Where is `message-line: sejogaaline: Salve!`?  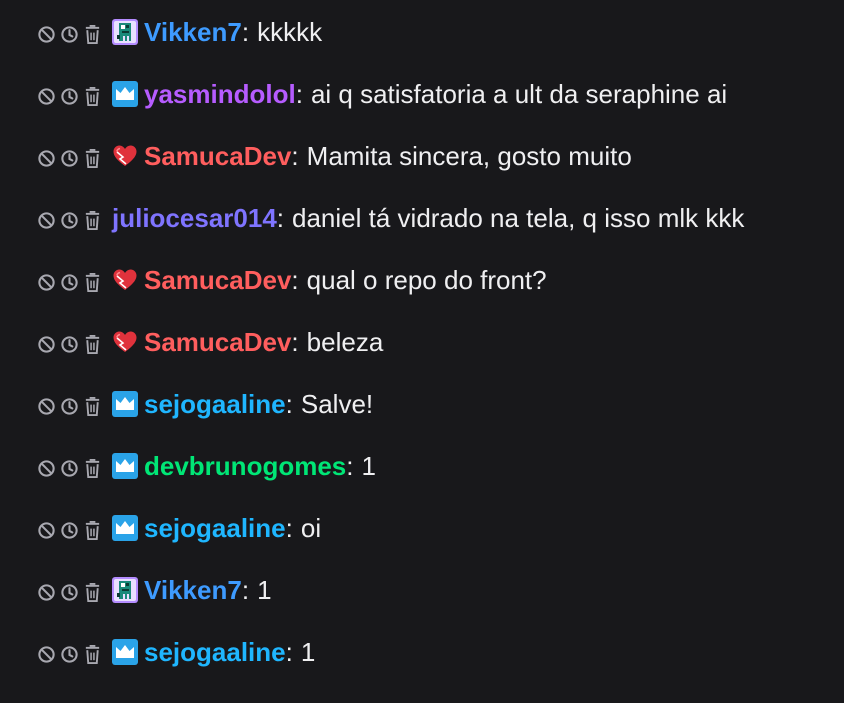
message-line: sejogaaline: Salve! is located at coordinates (242, 404).